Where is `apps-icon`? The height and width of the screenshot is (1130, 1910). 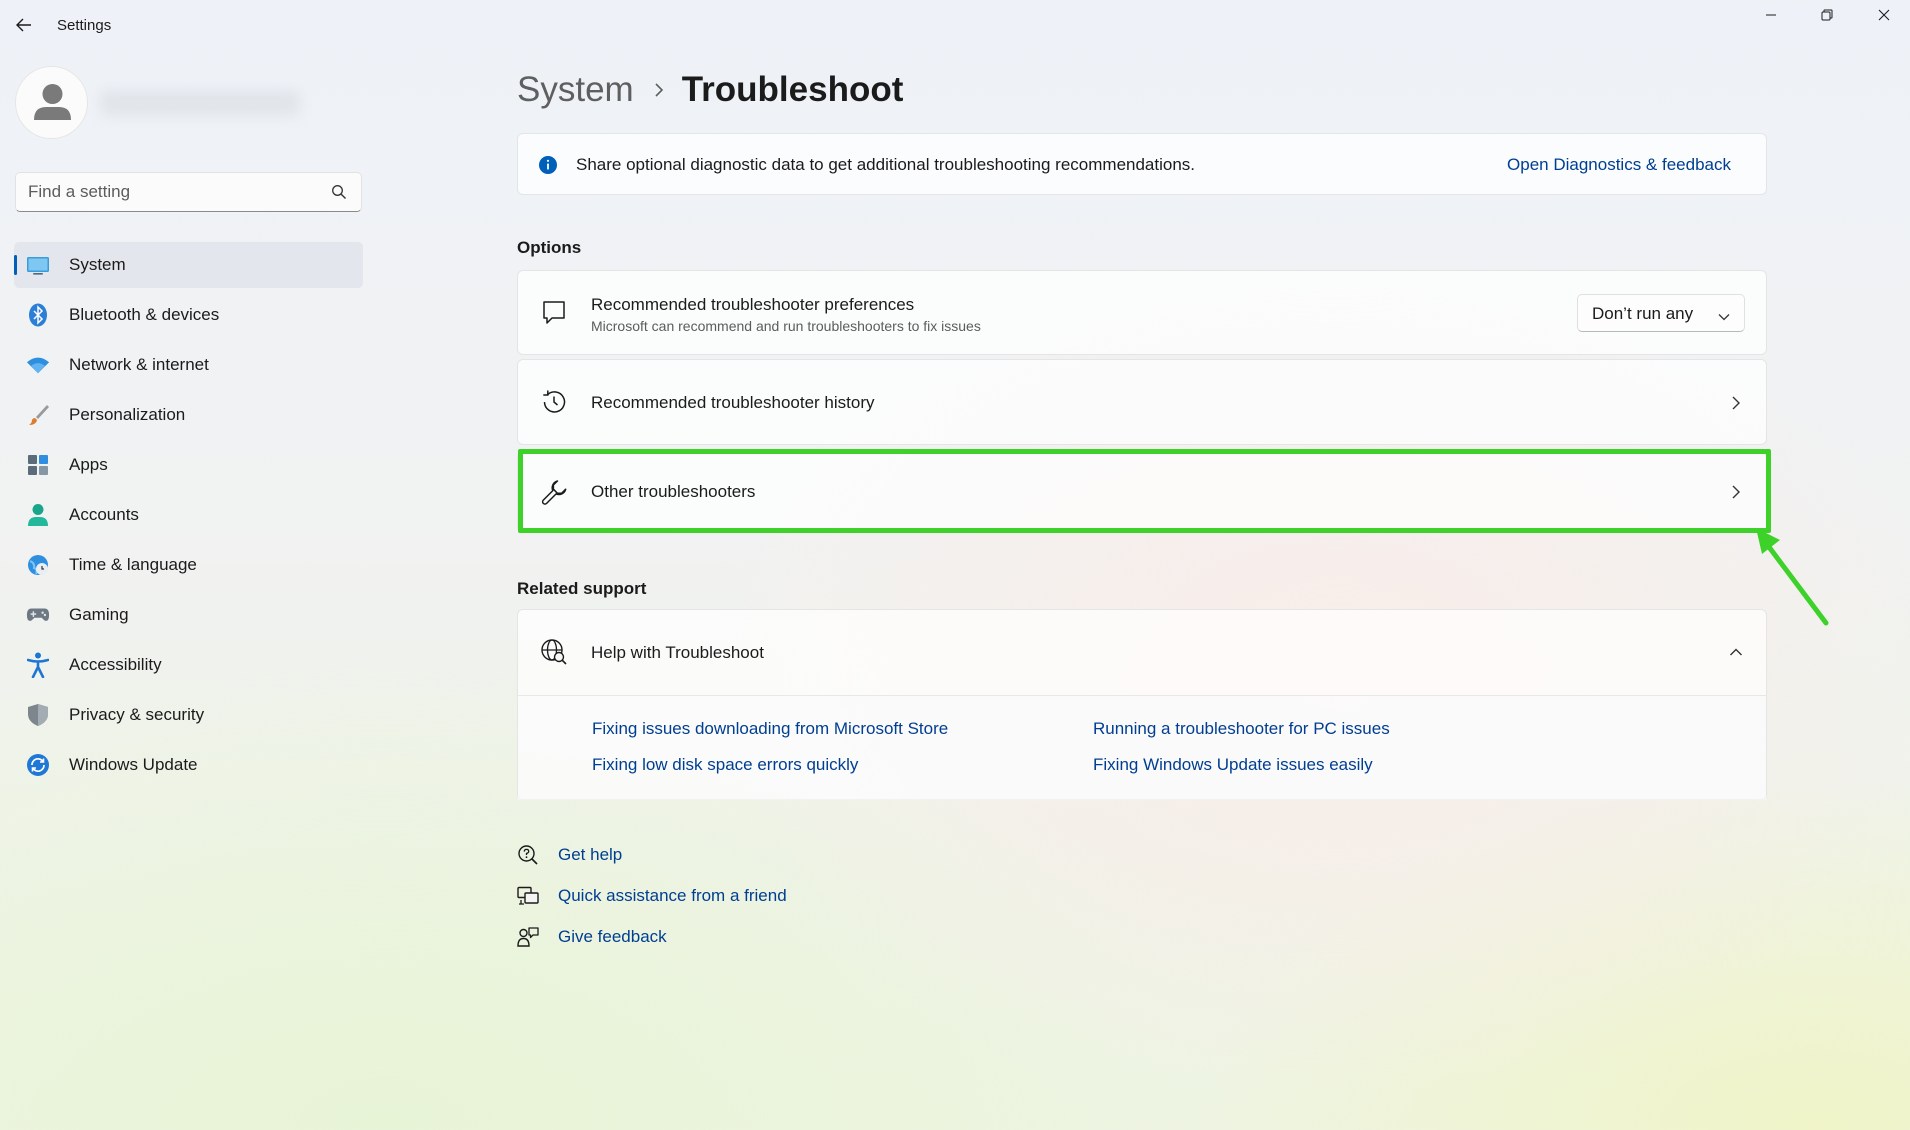
apps-icon is located at coordinates (38, 465).